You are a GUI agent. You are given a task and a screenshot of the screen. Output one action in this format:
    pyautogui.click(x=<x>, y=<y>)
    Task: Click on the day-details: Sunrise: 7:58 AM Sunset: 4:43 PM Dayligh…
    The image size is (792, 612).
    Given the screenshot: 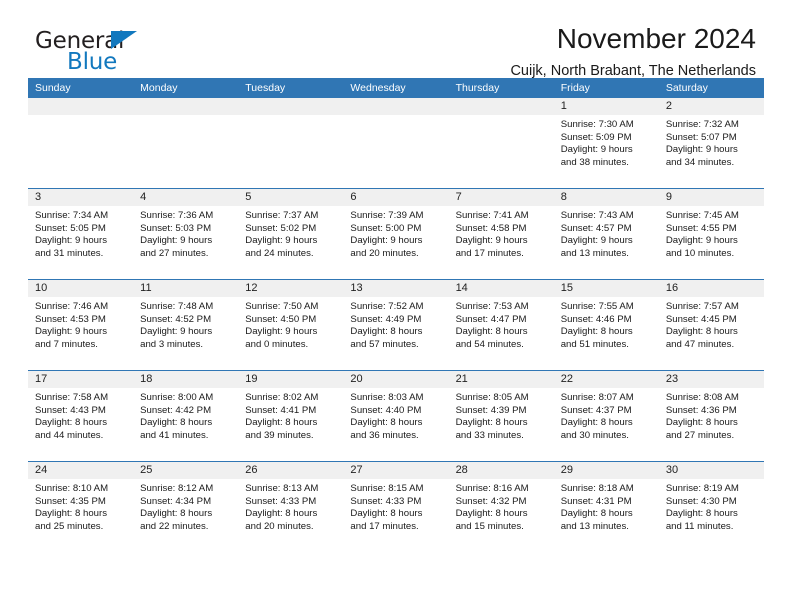 What is the action you would take?
    pyautogui.click(x=80, y=415)
    